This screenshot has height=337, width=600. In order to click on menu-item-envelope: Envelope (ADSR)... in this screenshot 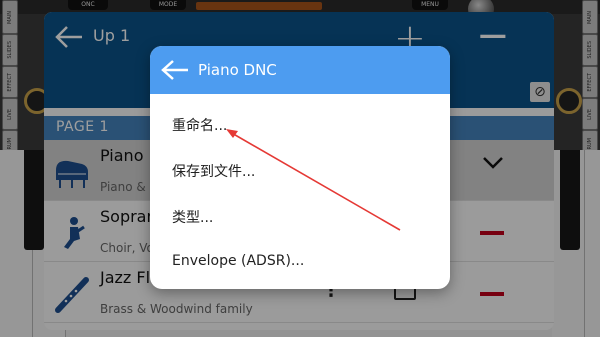, I will do `click(300, 263)`.